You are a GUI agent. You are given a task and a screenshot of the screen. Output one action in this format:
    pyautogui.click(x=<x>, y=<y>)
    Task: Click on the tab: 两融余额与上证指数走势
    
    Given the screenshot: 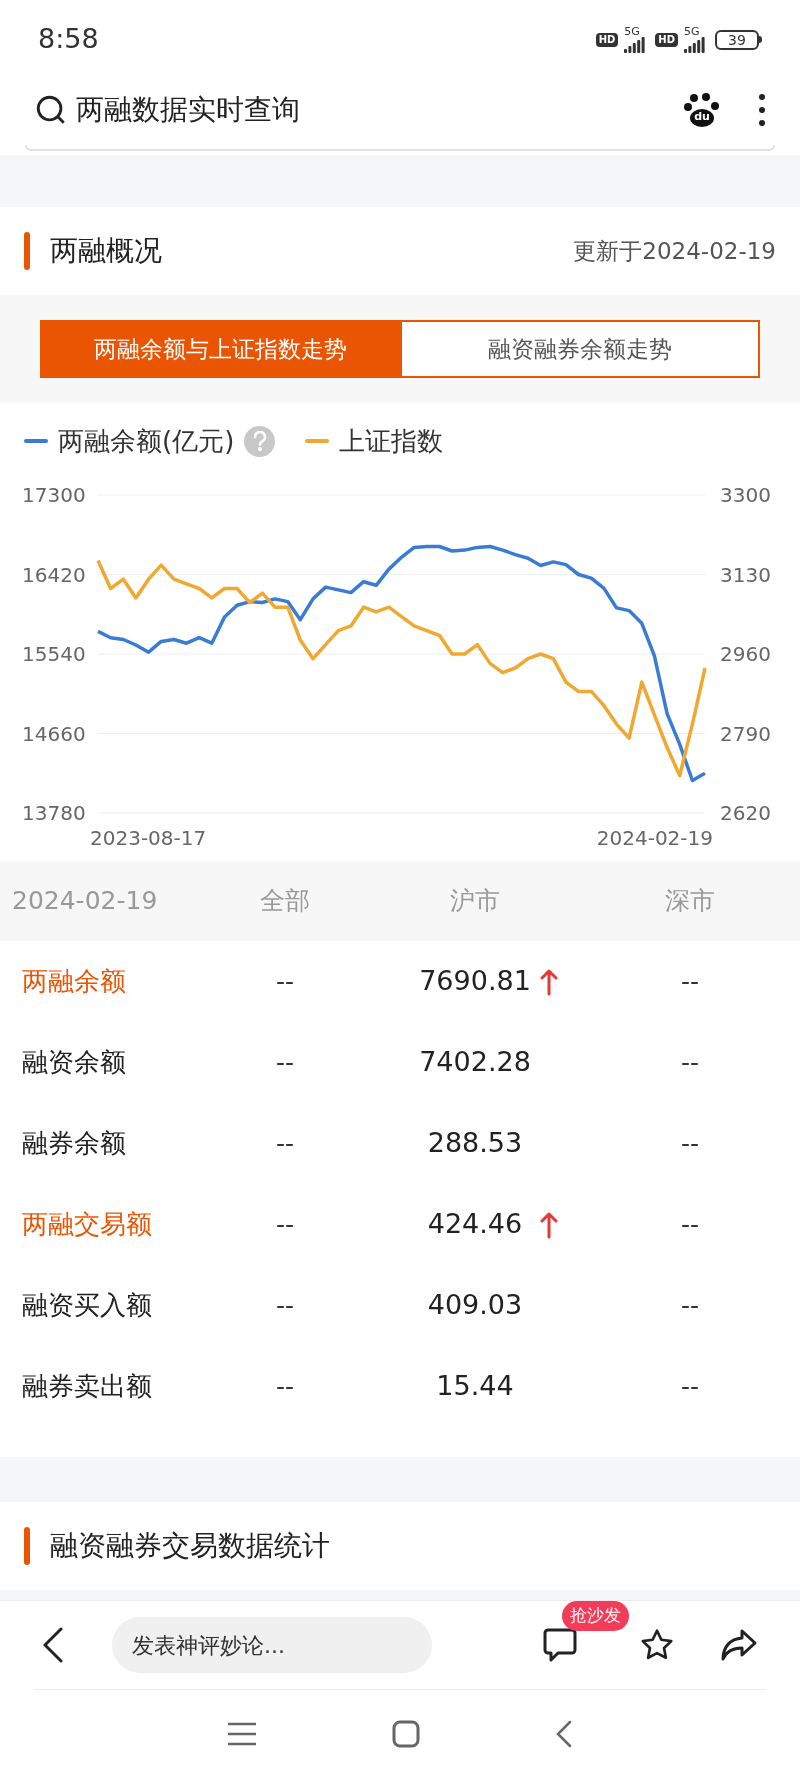 What is the action you would take?
    pyautogui.click(x=220, y=349)
    